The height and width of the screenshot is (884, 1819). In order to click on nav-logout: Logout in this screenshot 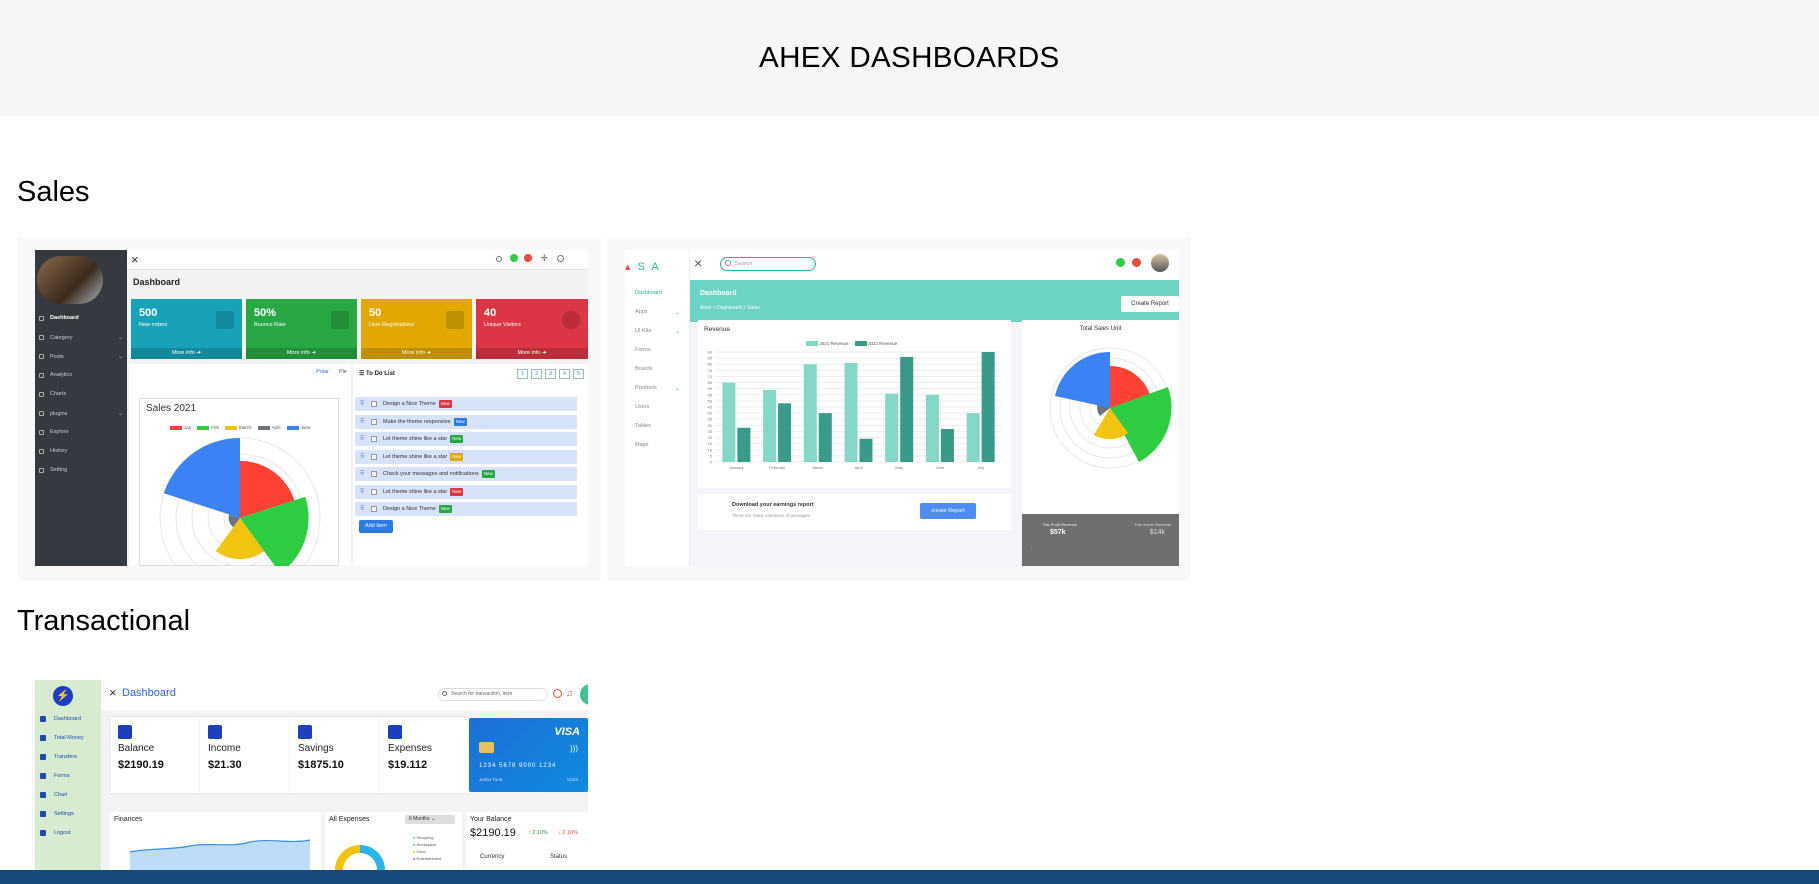, I will do `click(55, 833)`.